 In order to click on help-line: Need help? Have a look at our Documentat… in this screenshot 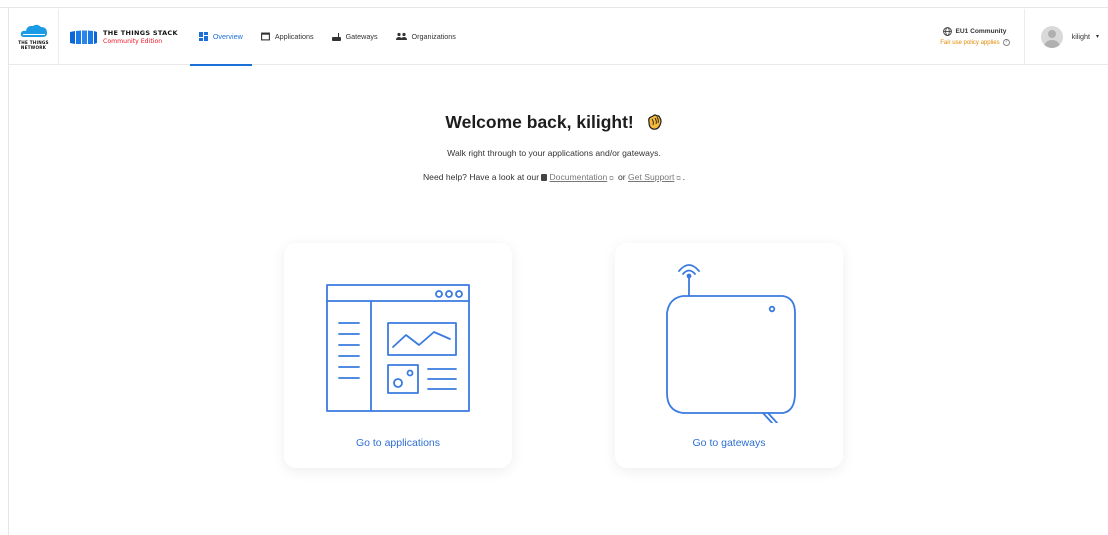, I will do `click(554, 177)`.